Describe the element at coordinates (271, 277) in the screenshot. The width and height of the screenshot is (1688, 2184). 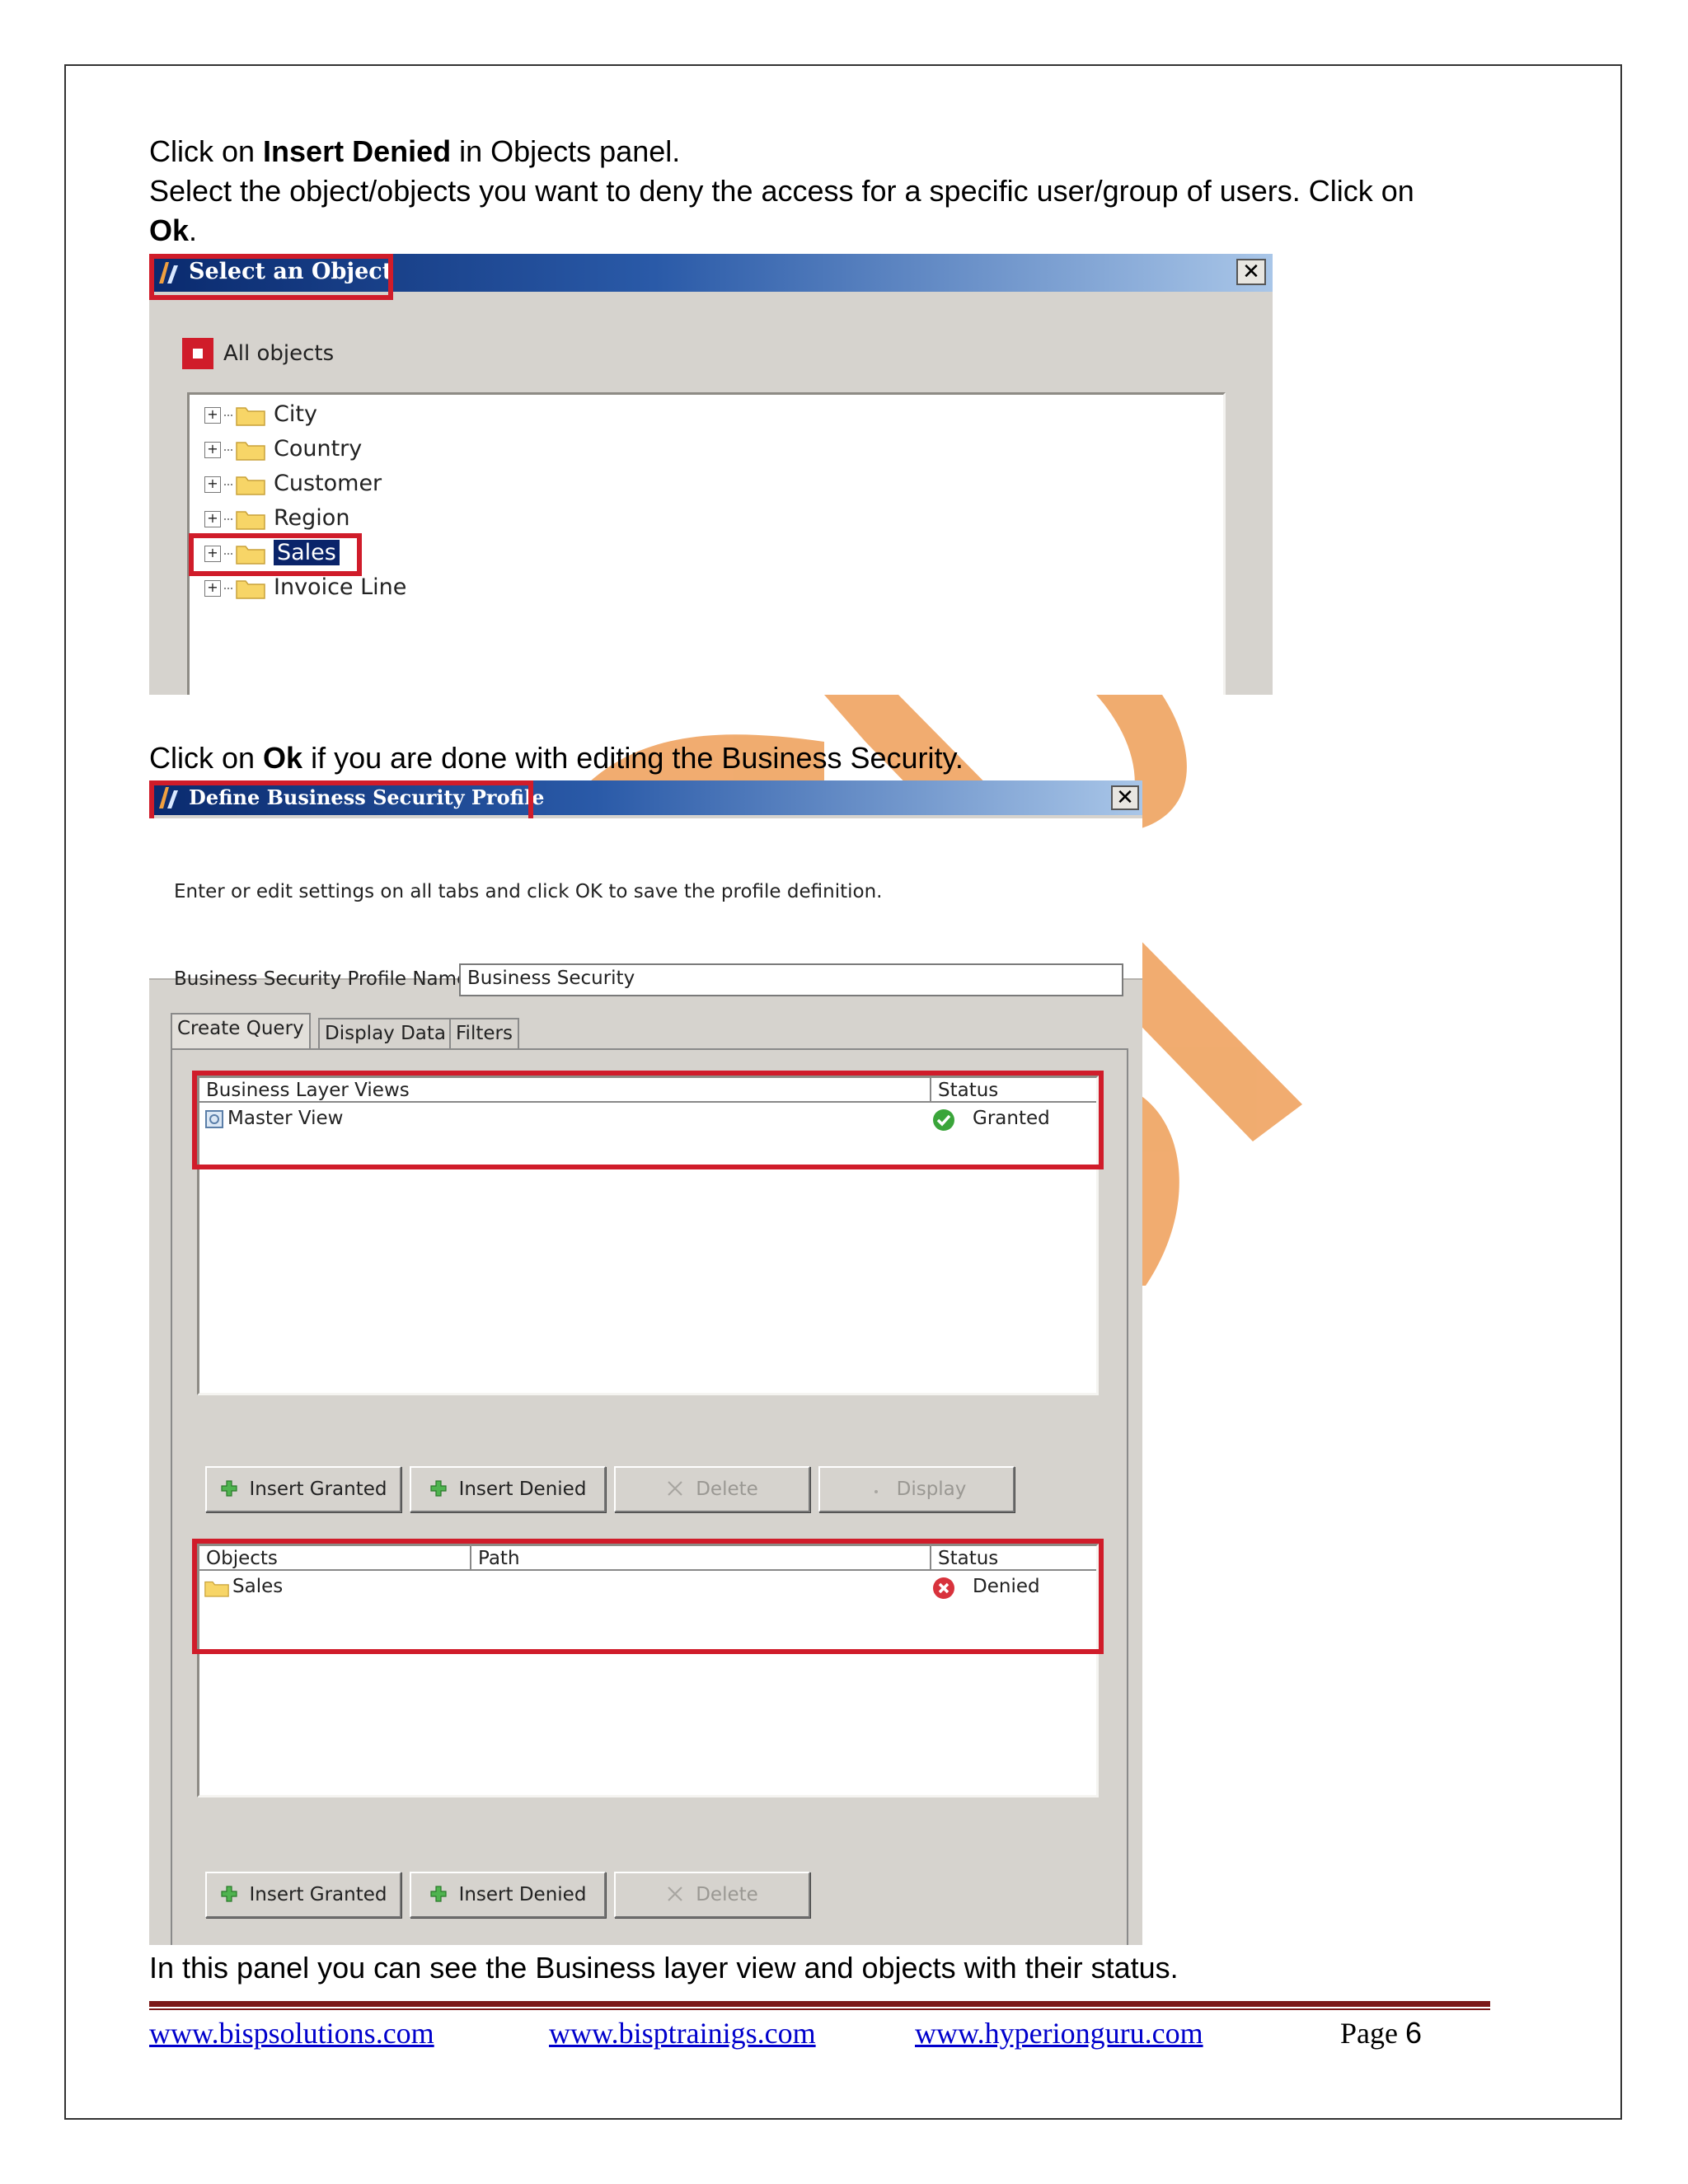
I see `title-highlight` at that location.